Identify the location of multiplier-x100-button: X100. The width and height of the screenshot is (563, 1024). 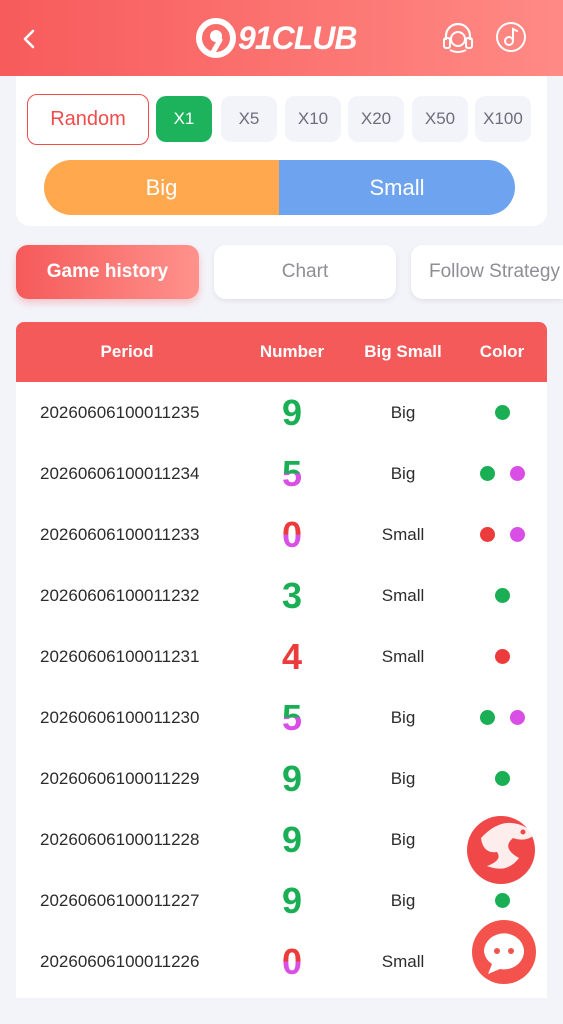
(503, 119).